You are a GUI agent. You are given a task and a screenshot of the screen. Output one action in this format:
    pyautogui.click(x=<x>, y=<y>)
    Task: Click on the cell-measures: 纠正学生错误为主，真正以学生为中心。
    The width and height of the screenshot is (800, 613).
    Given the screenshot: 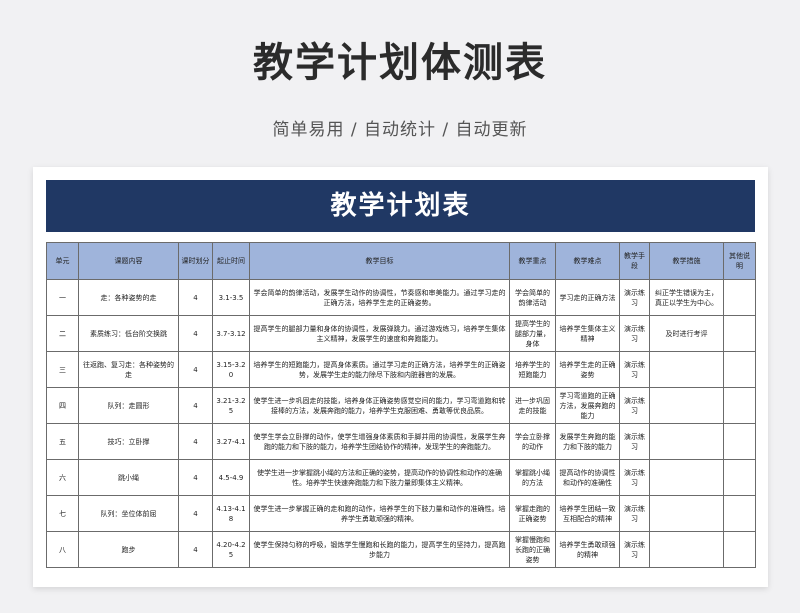 What is the action you would take?
    pyautogui.click(x=686, y=297)
    